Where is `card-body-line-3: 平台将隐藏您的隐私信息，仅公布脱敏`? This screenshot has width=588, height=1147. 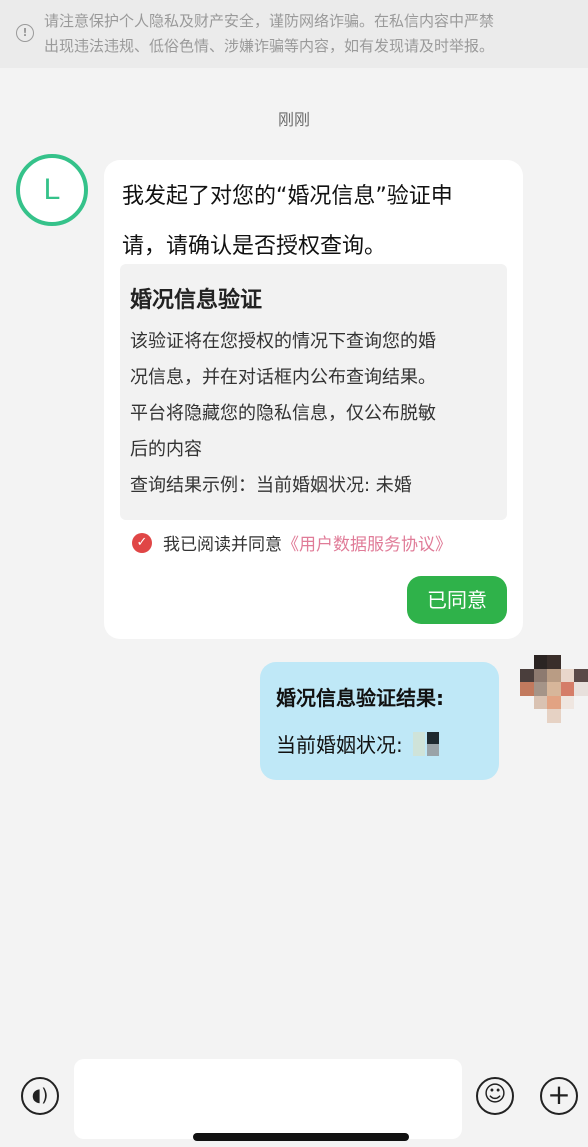 card-body-line-3: 平台将隐藏您的隐私信息，仅公布脱敏 is located at coordinates (283, 413).